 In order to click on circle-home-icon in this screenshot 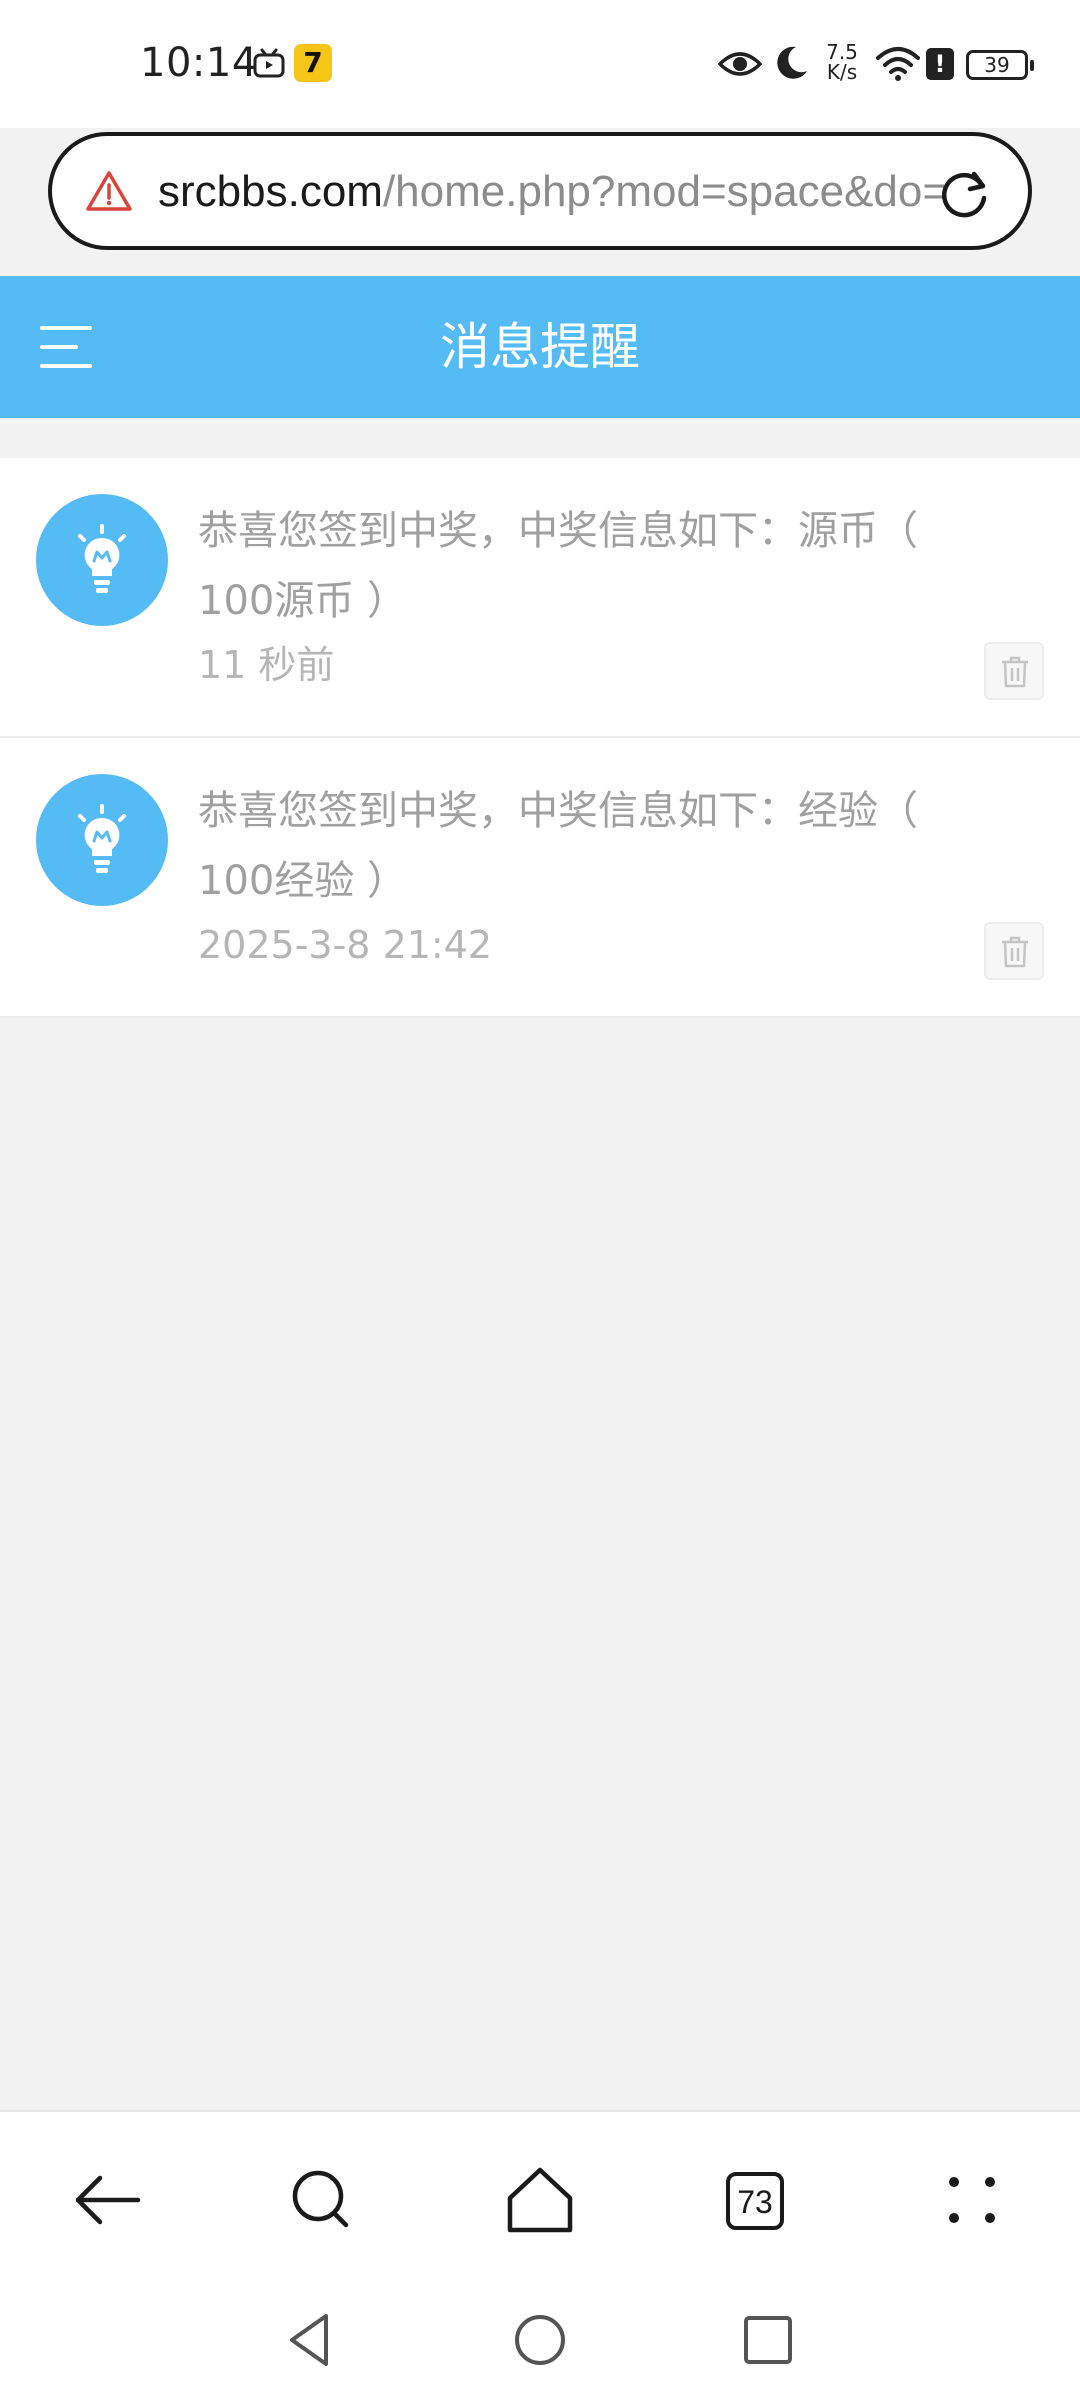, I will do `click(540, 2340)`.